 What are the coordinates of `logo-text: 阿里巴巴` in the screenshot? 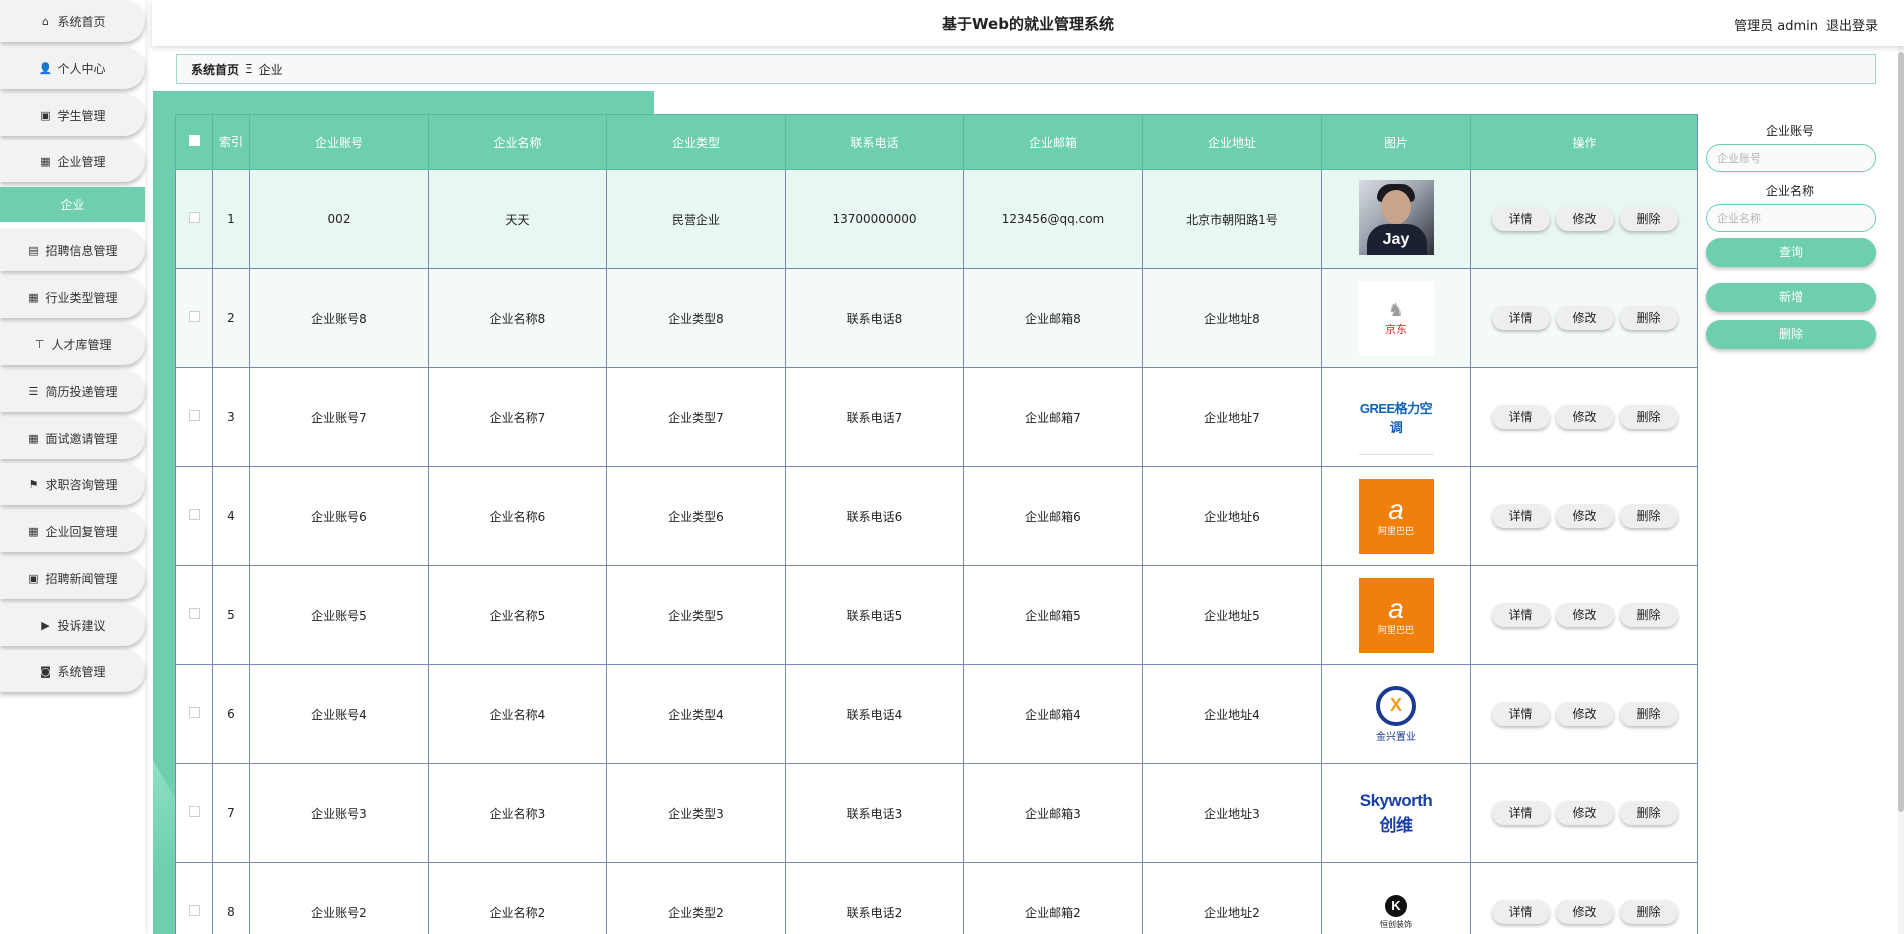 It's located at (1395, 530).